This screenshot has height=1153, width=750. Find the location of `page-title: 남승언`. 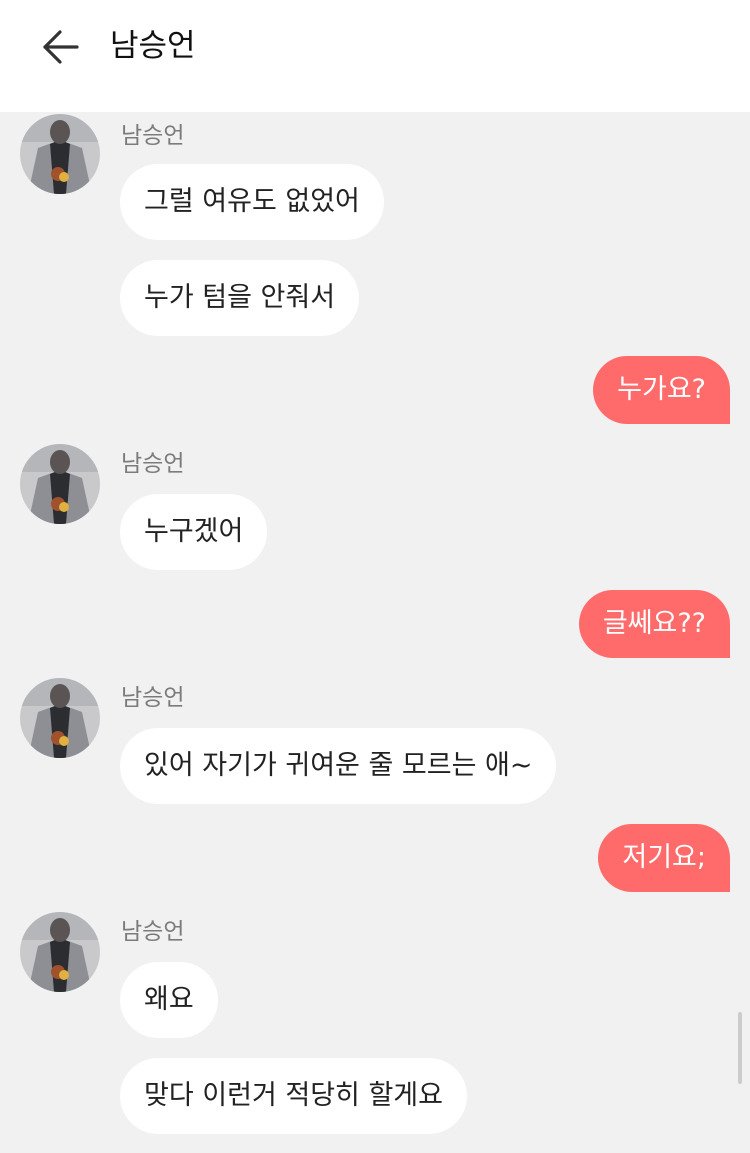

page-title: 남승언 is located at coordinates (153, 46).